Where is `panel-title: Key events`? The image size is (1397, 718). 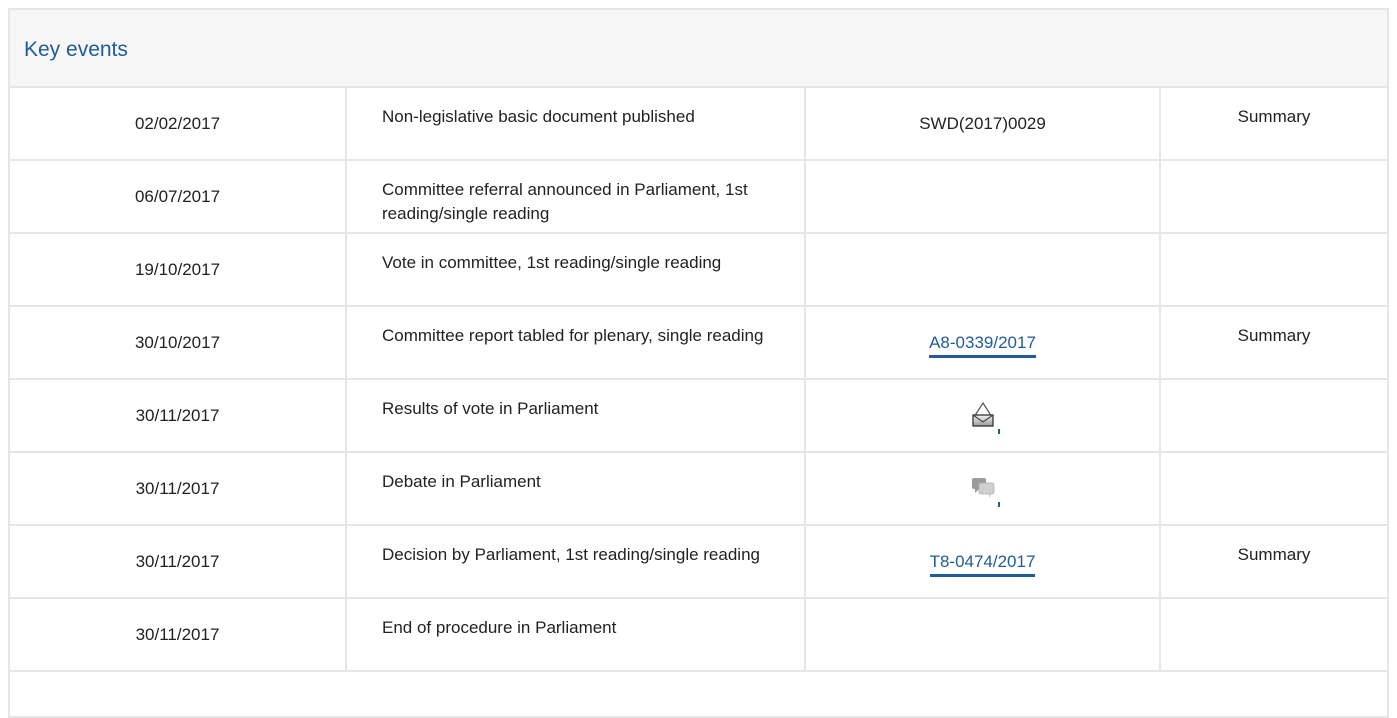 panel-title: Key events is located at coordinates (76, 49).